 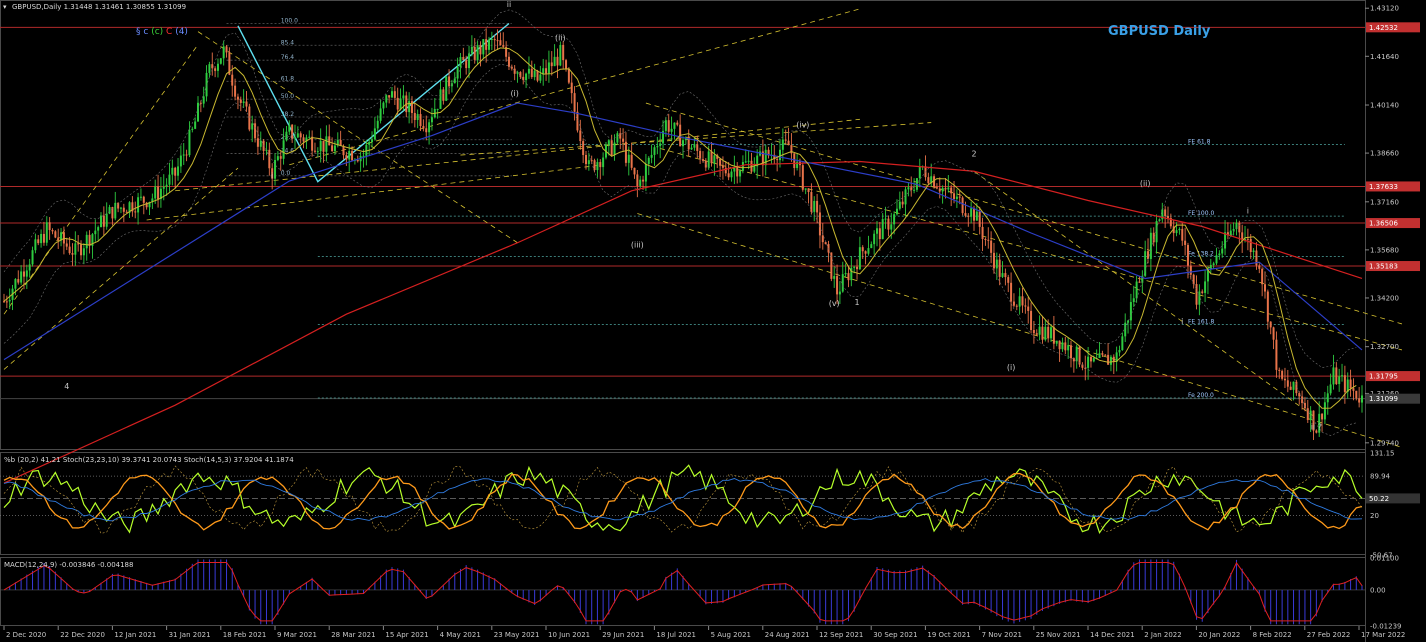 I want to click on fib-retracement-label: 100.0, so click(x=289, y=20).